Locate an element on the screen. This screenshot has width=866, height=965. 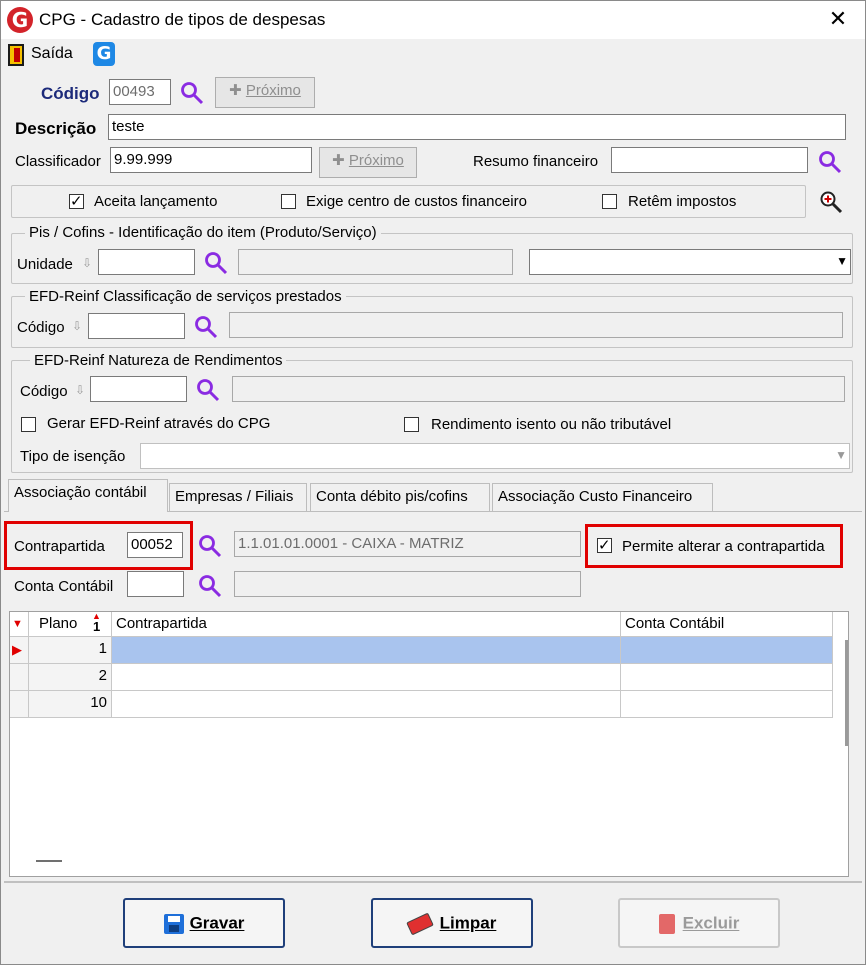
permite-alterar-checkbox is located at coordinates (604, 545).